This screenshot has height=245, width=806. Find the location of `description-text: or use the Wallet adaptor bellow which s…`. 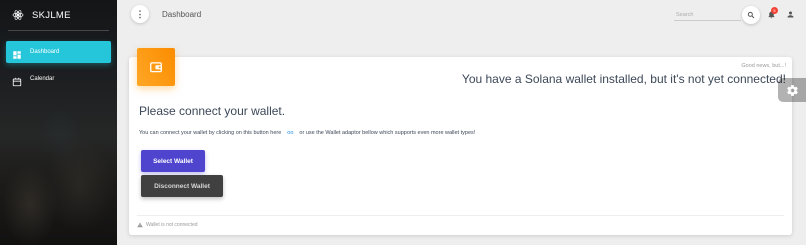

description-text: or use the Wallet adaptor bellow which s… is located at coordinates (387, 133).